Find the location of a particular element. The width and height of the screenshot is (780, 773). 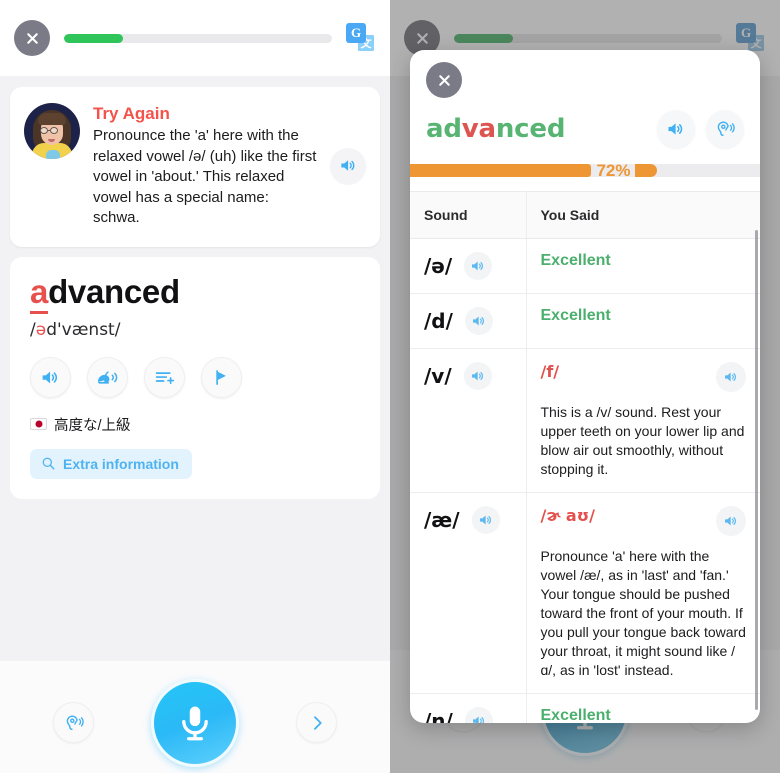

ipa-highlight: ə is located at coordinates (41, 329).